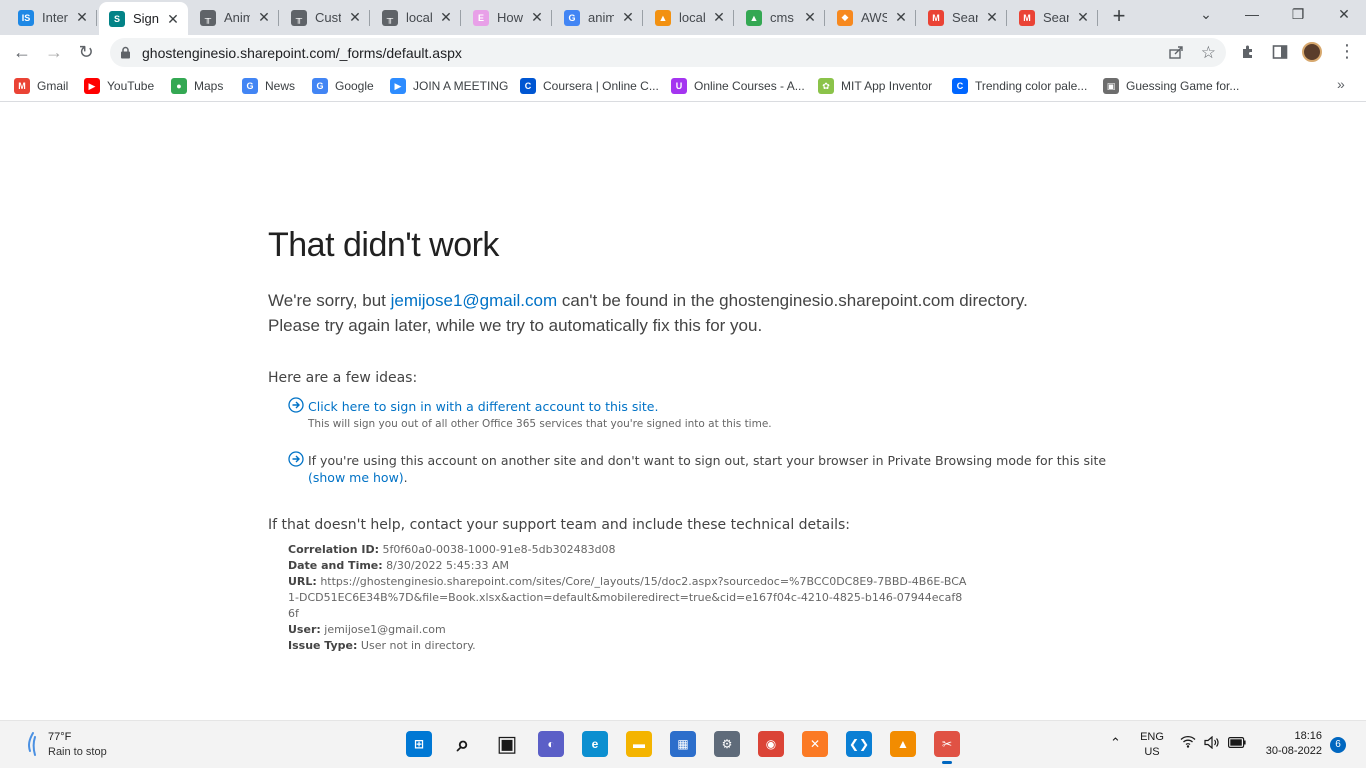  What do you see at coordinates (356, 477) in the screenshot?
I see `show-me-how-link: (show me how)` at bounding box center [356, 477].